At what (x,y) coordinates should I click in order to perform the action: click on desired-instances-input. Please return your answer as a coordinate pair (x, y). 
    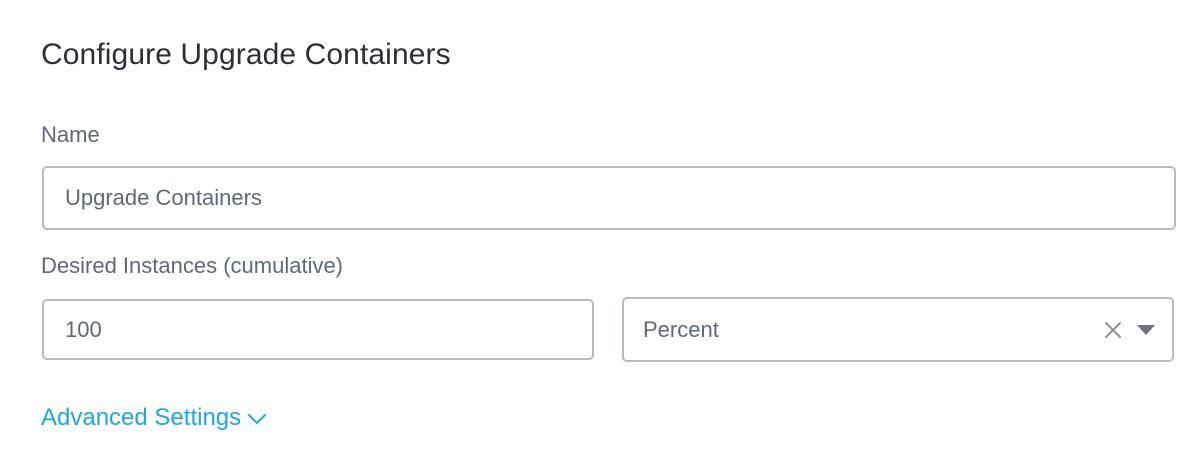
    Looking at the image, I should click on (318, 329).